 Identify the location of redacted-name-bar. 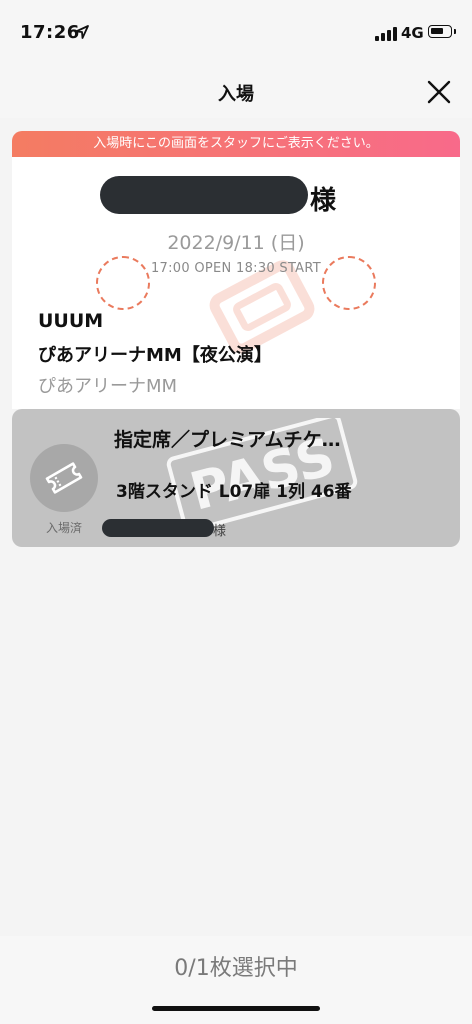
(204, 195).